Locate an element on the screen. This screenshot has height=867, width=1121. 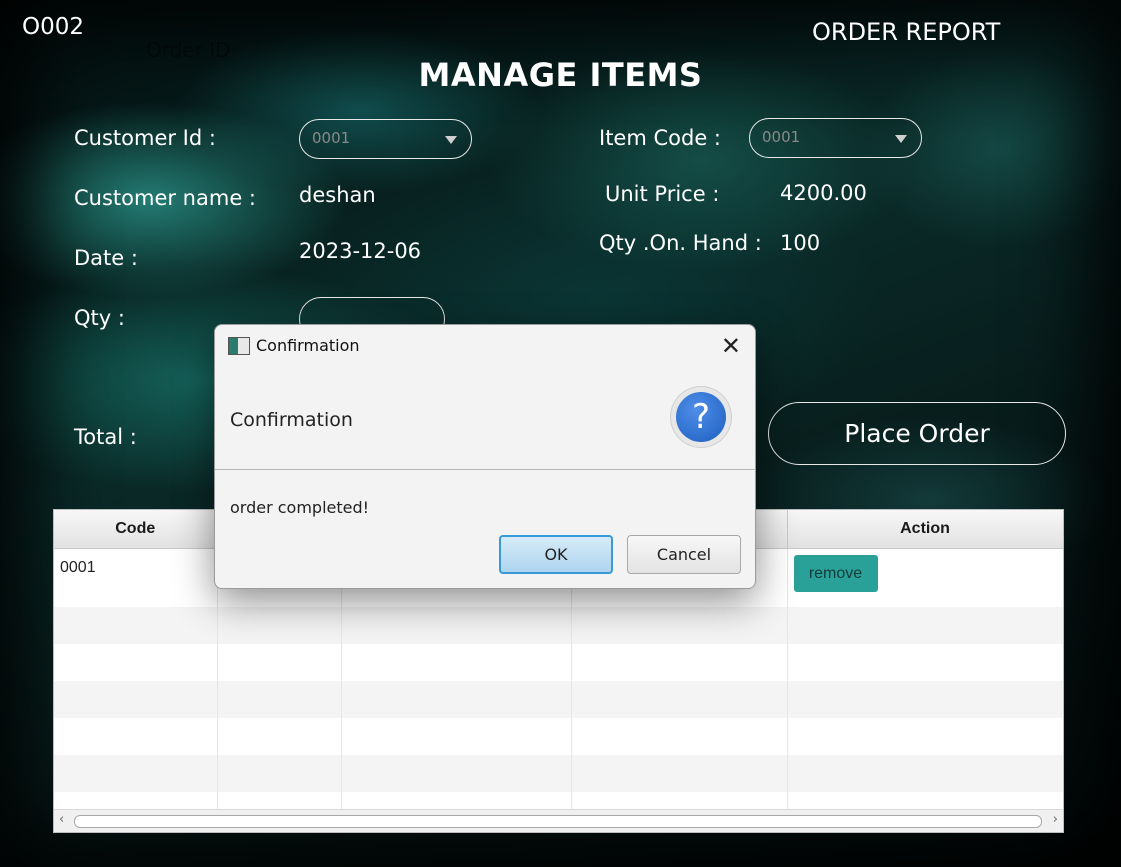
cancel-button: Cancel is located at coordinates (684, 554).